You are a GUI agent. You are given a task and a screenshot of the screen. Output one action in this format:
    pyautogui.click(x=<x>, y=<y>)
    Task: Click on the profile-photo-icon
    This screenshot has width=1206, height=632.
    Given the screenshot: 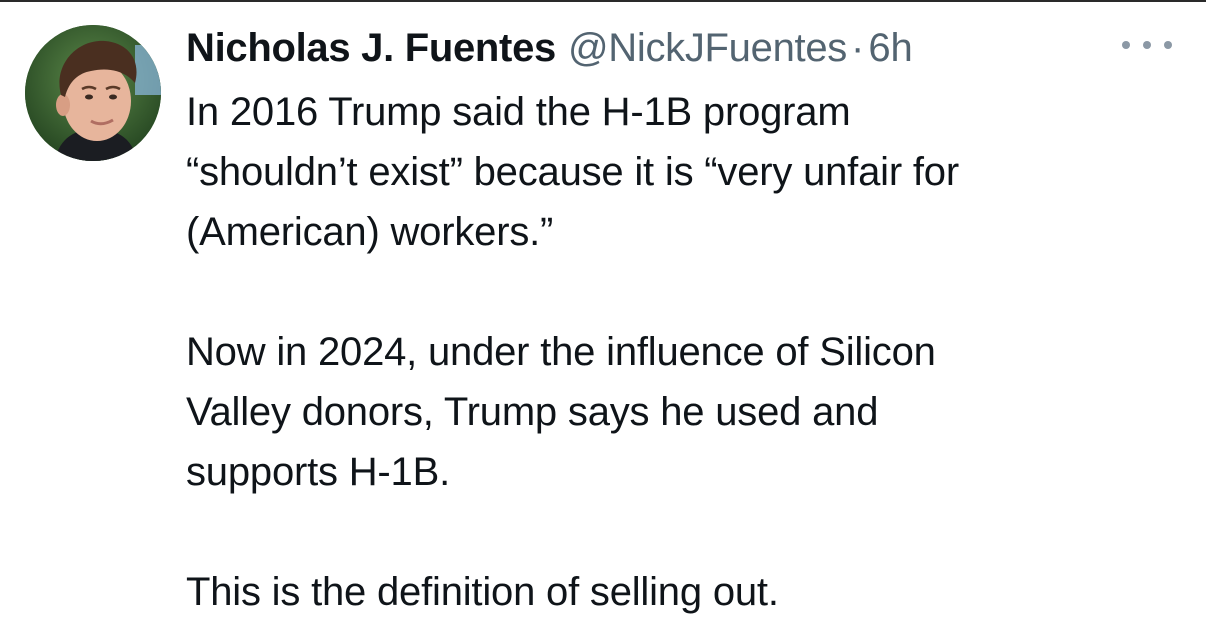 What is the action you would take?
    pyautogui.click(x=93, y=93)
    